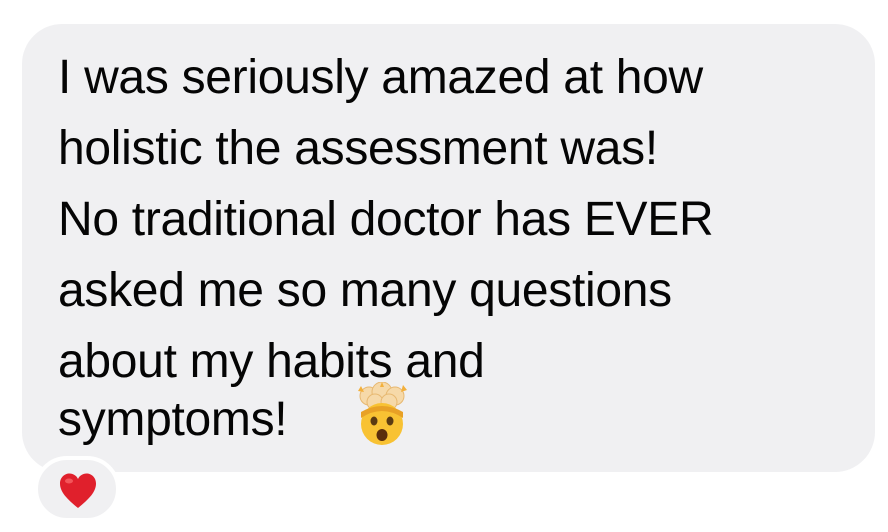  I want to click on mind-blown-emoji-icon, so click(382, 413).